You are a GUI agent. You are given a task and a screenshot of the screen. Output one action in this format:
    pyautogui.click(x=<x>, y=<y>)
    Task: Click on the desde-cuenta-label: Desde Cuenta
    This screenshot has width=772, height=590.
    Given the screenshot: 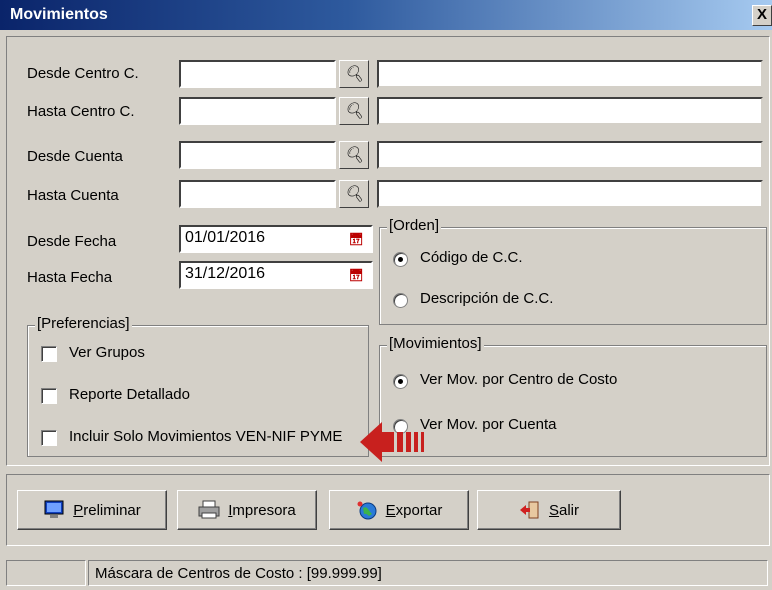 What is the action you would take?
    pyautogui.click(x=75, y=156)
    